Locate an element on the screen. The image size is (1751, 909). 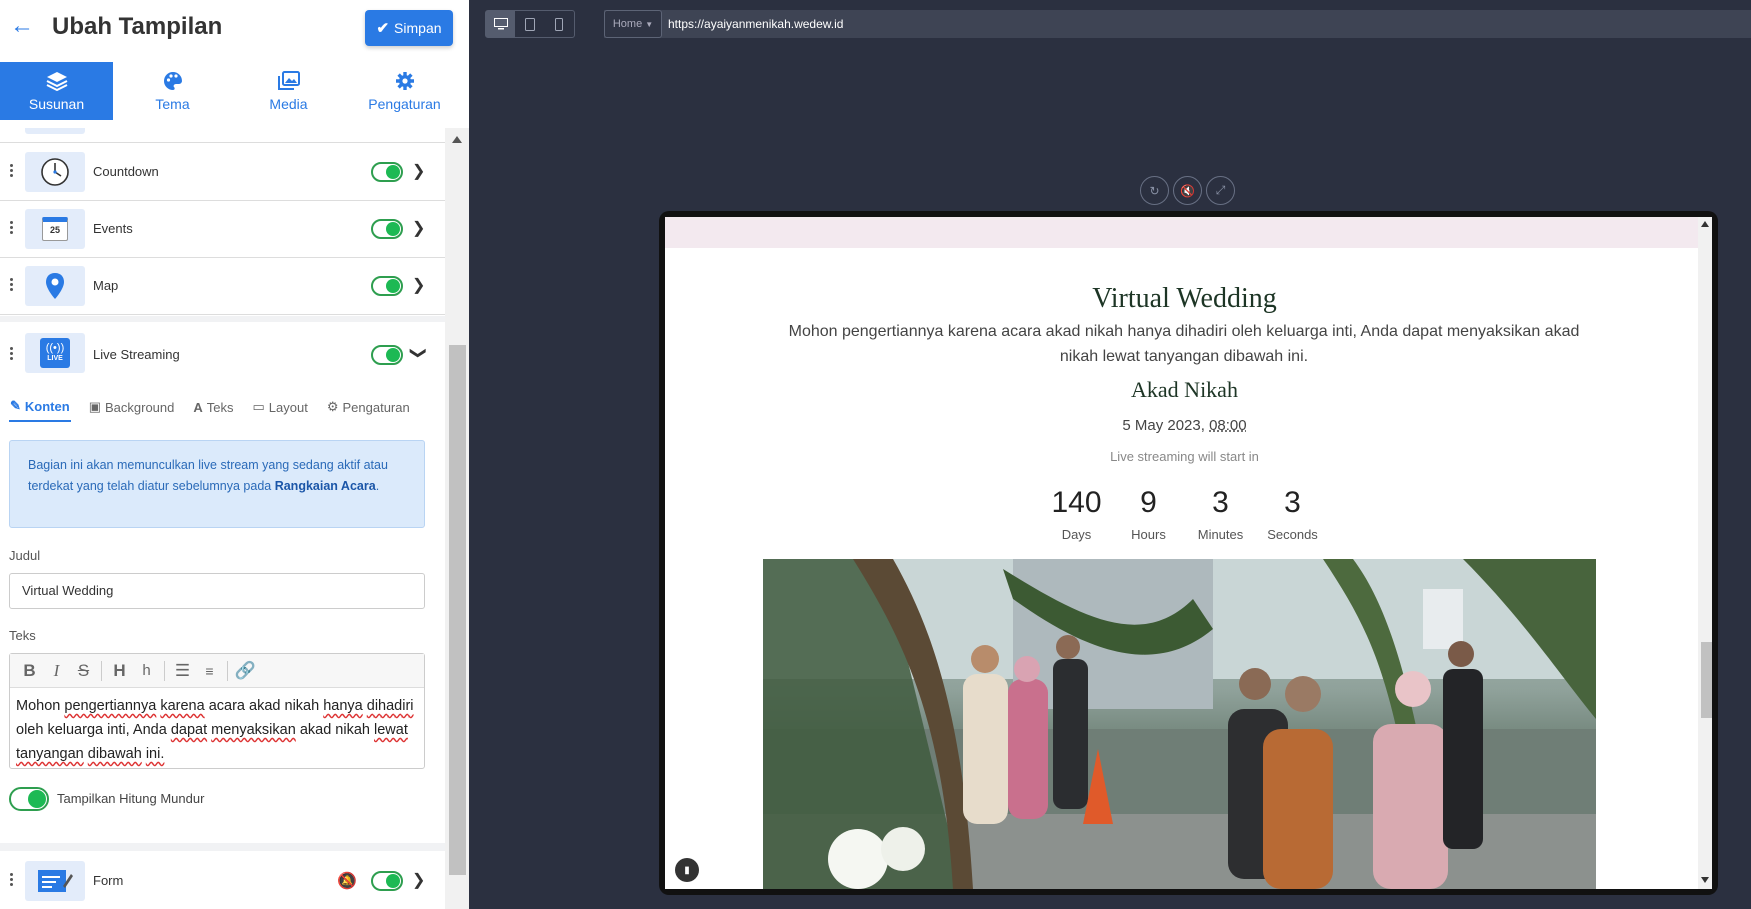
link-icon: 🔗 is located at coordinates (245, 671).